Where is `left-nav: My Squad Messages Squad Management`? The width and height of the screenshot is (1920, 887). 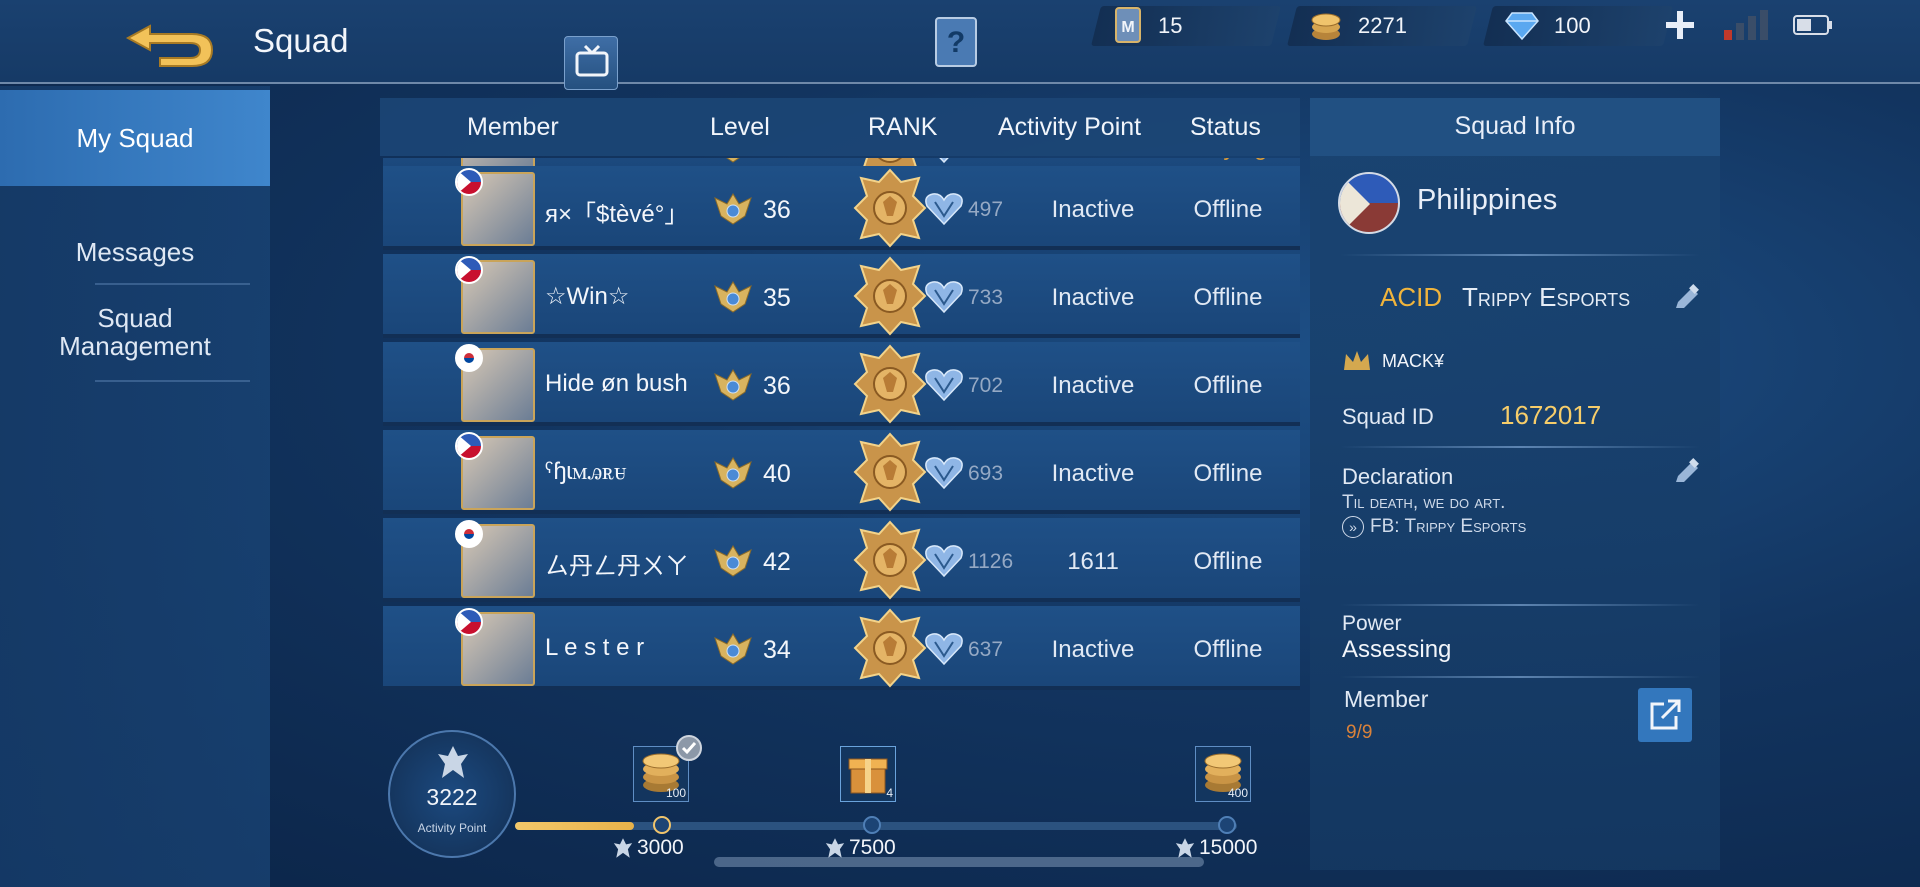 left-nav: My Squad Messages Squad Management is located at coordinates (135, 486).